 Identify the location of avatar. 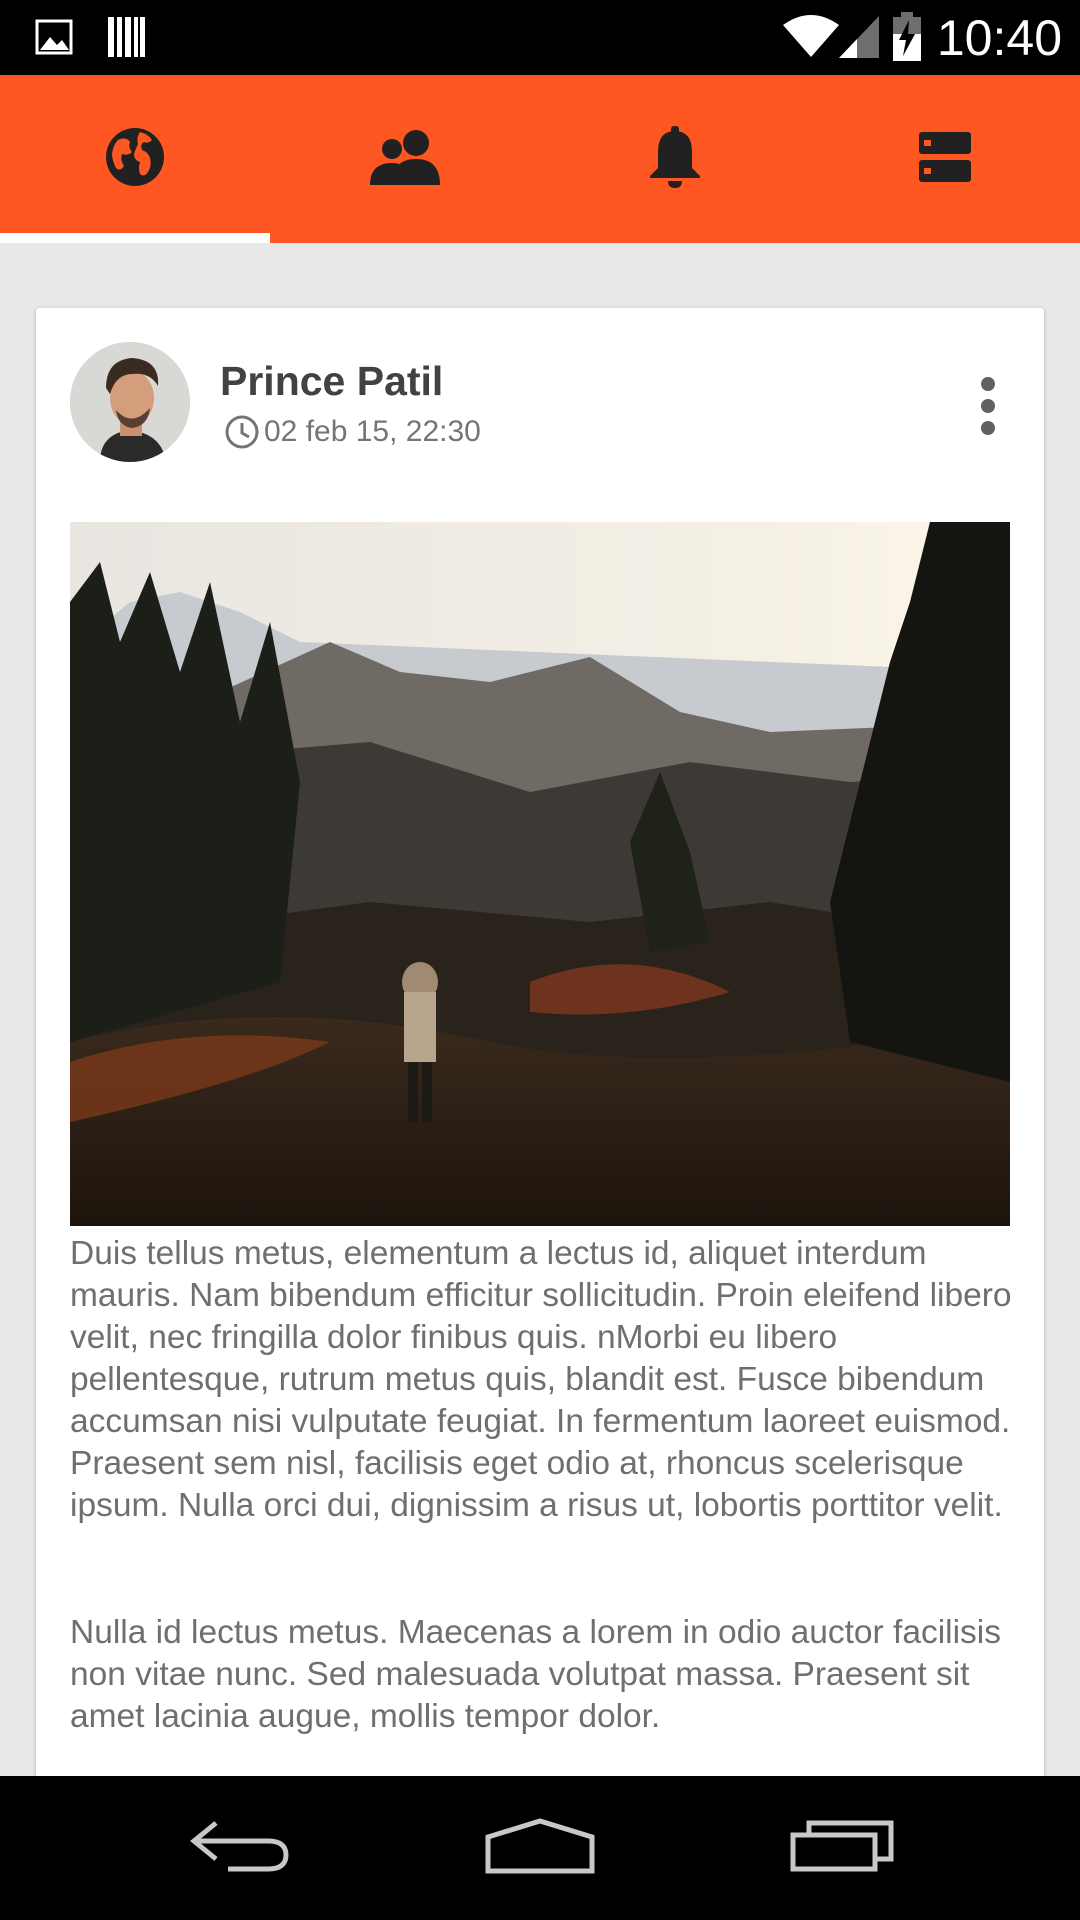
(130, 402).